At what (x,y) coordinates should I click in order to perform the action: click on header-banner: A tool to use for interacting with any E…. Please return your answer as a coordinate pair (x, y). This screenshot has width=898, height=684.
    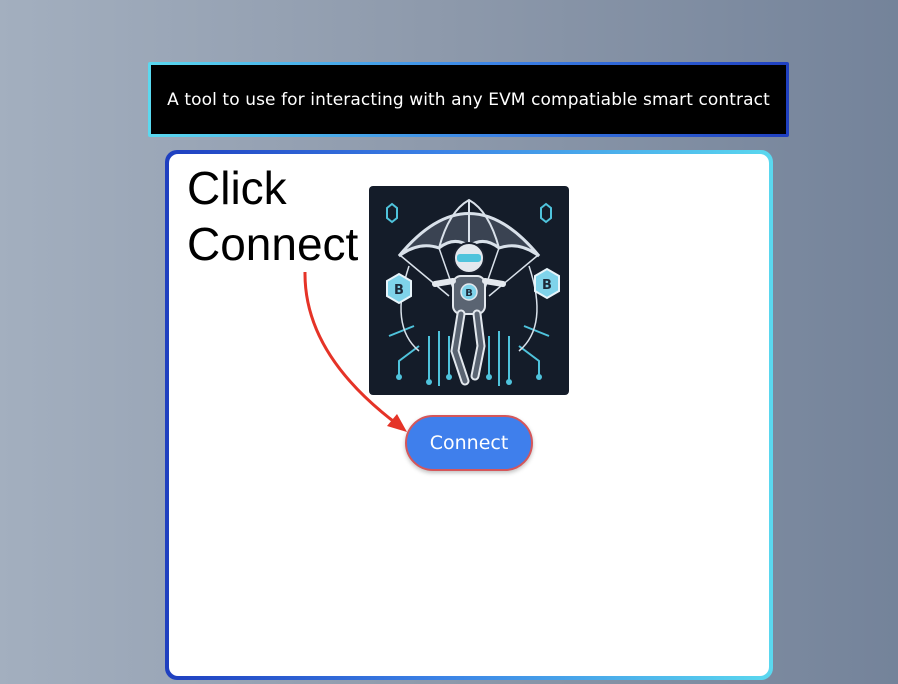
    Looking at the image, I should click on (468, 99).